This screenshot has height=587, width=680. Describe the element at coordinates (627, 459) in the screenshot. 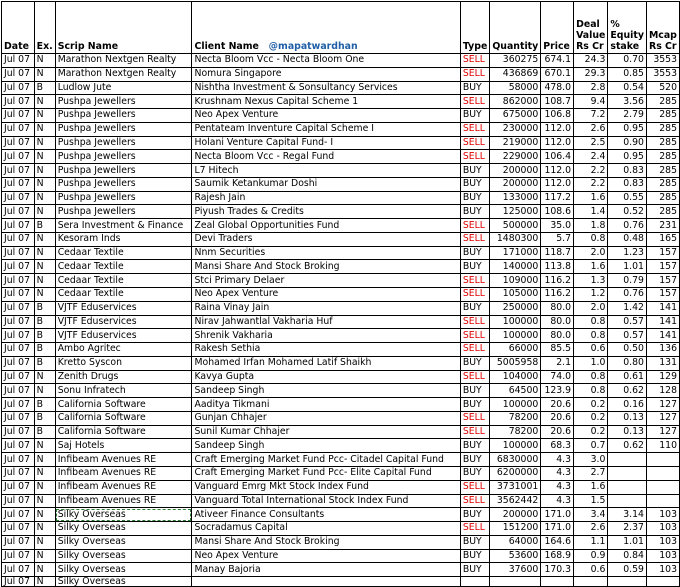

I see `cell-equity-stake` at that location.